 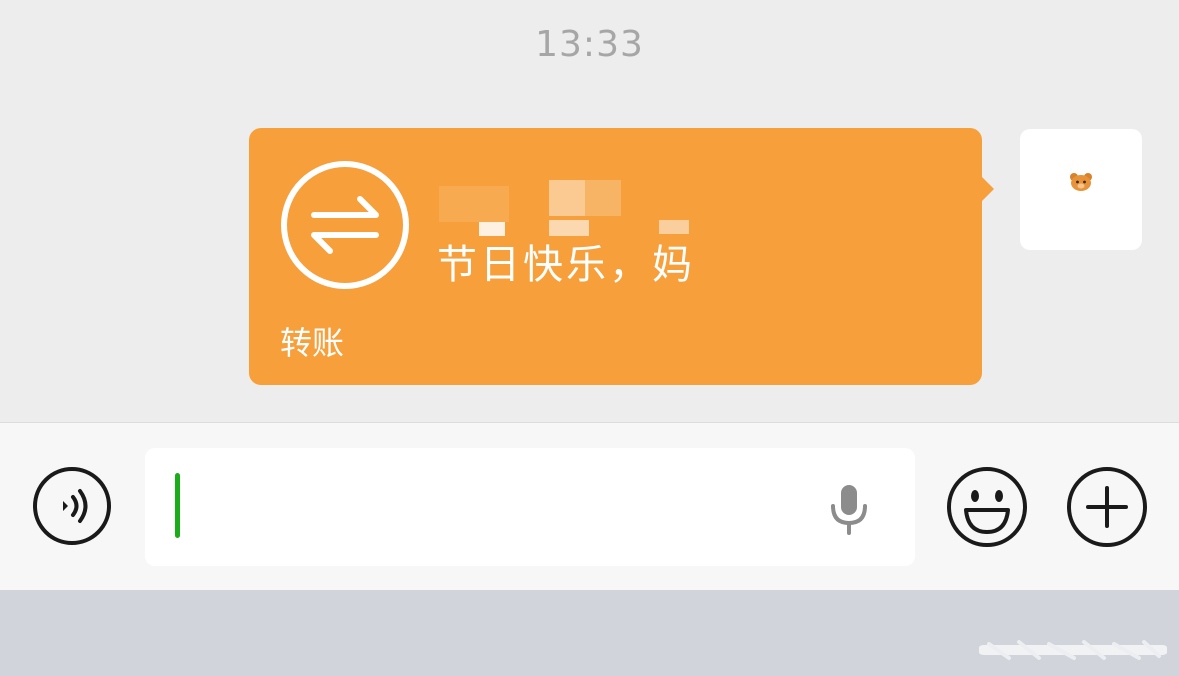 What do you see at coordinates (1081, 182) in the screenshot?
I see `bear-avatar-icon` at bounding box center [1081, 182].